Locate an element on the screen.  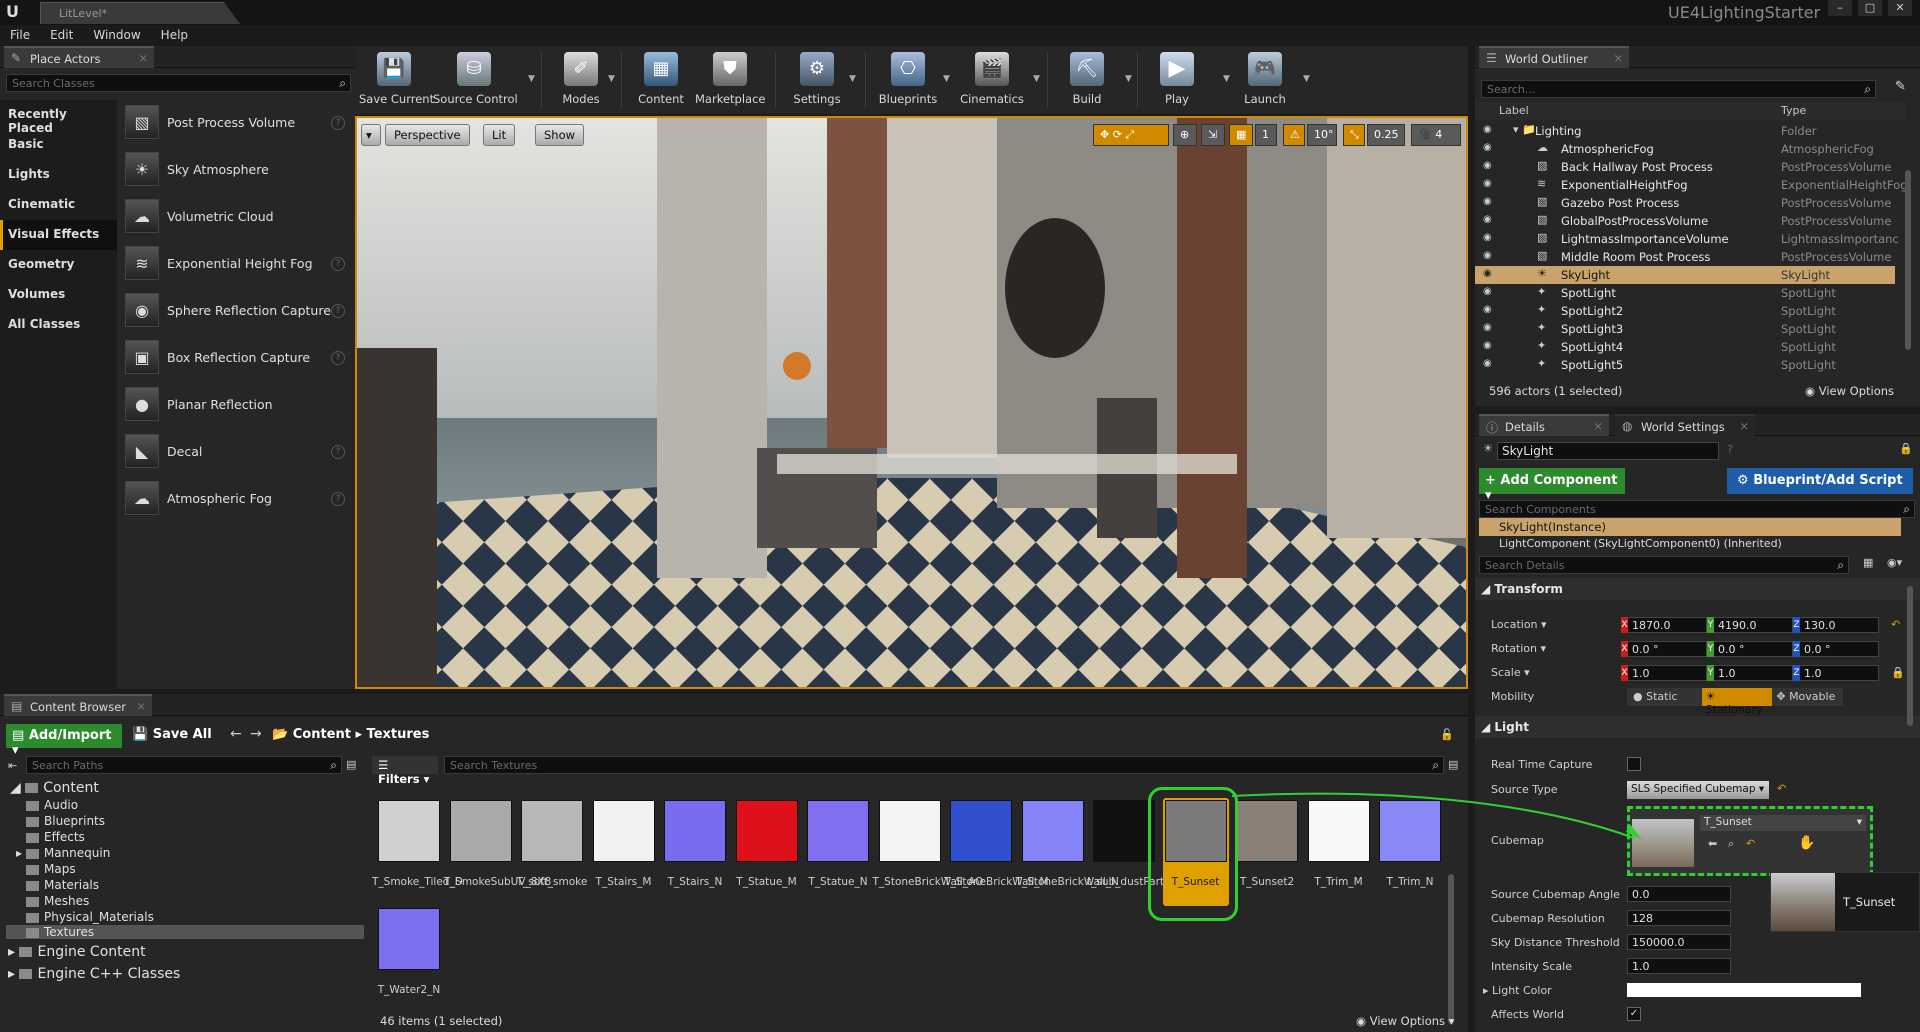
asset-tile: T_Smoke_Tiled_D is located at coordinates (417, 852).